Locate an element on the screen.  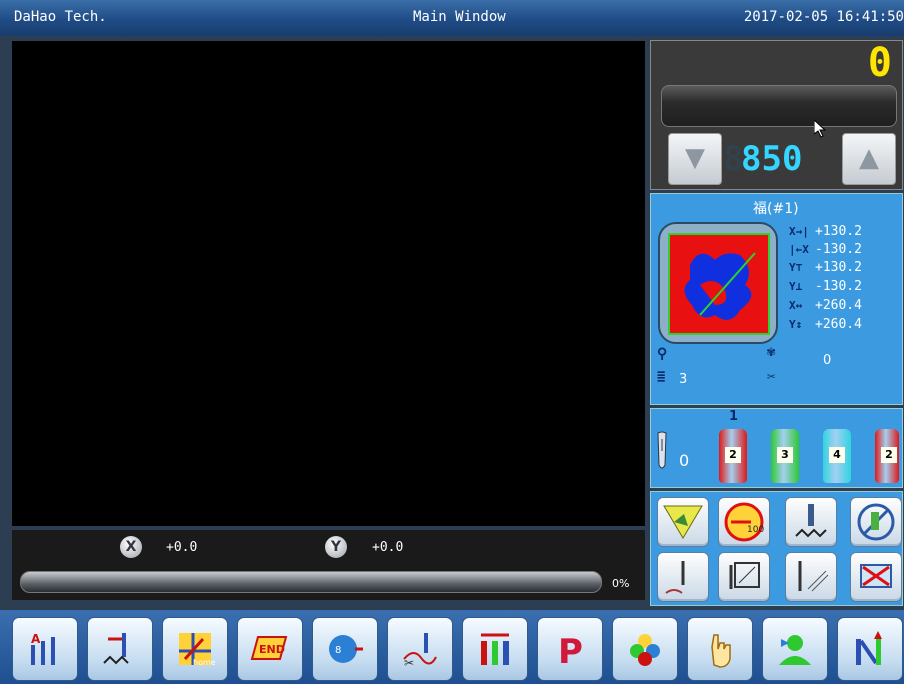
height-row: Y↕ +260.4 is located at coordinates (825, 324).